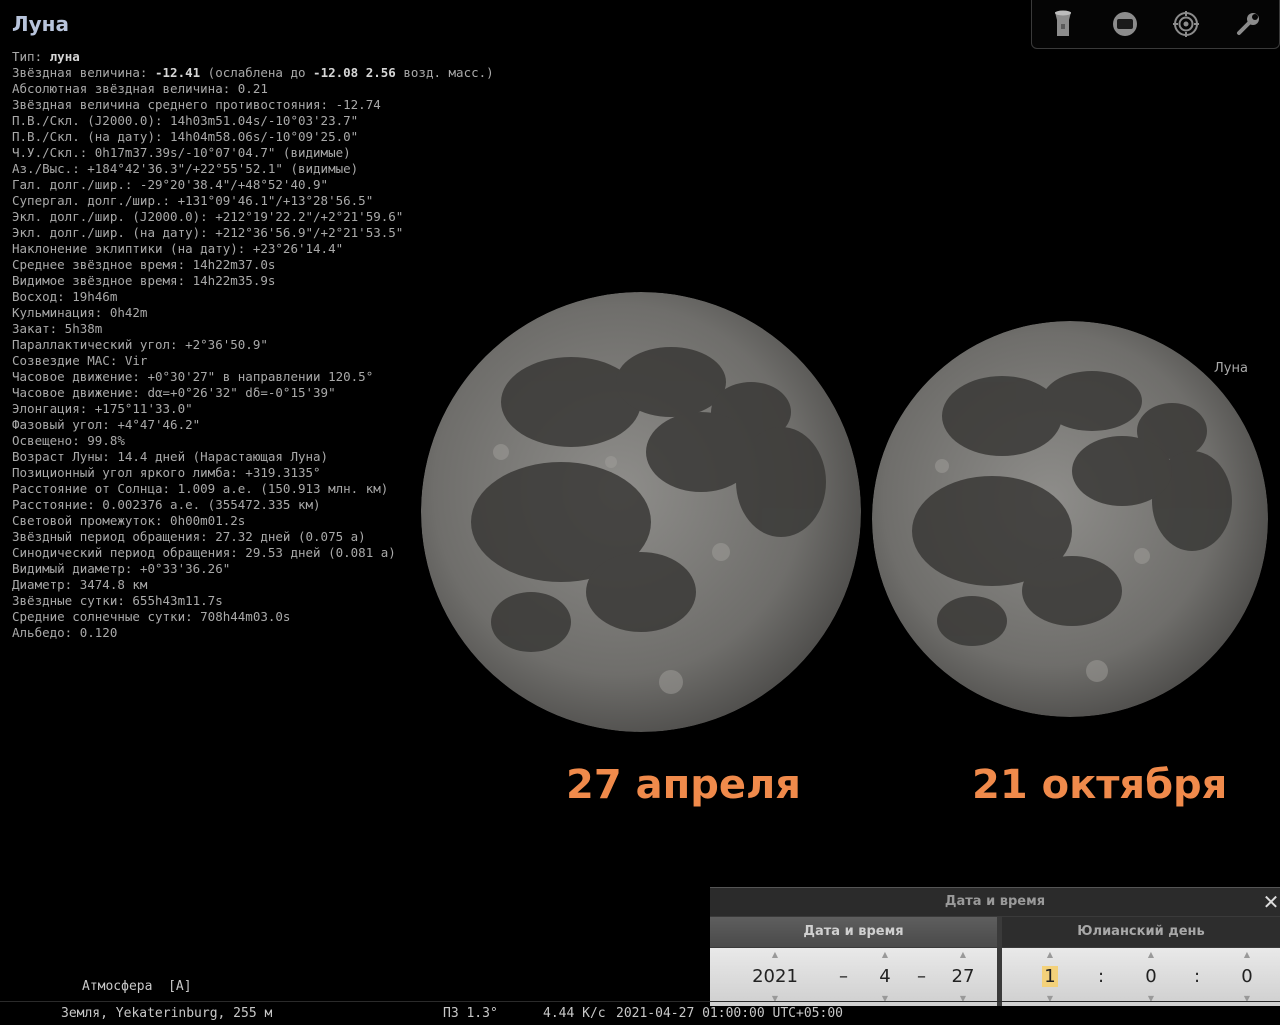  I want to click on day-spinner: ▲ 27 ▼, so click(963, 977).